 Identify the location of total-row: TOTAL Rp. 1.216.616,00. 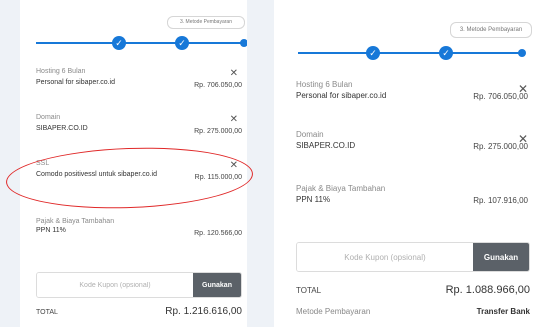
(139, 311).